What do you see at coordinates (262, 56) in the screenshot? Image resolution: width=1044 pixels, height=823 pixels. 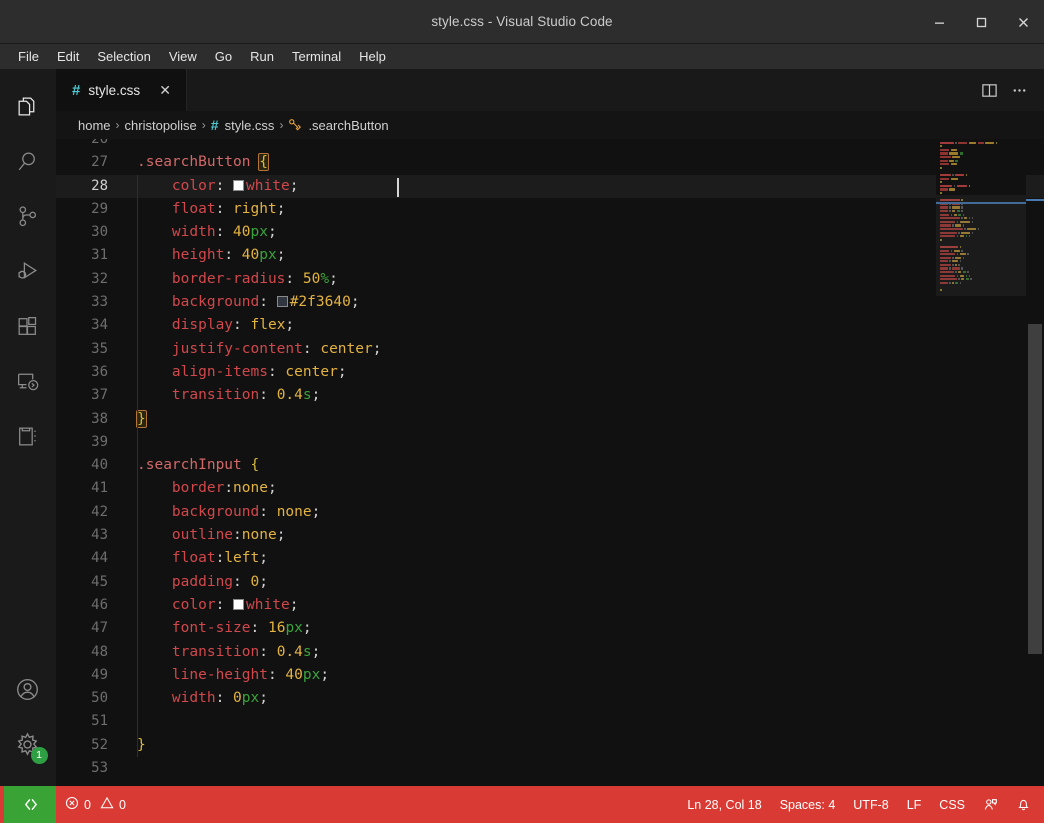 I see `menu-run: Run` at bounding box center [262, 56].